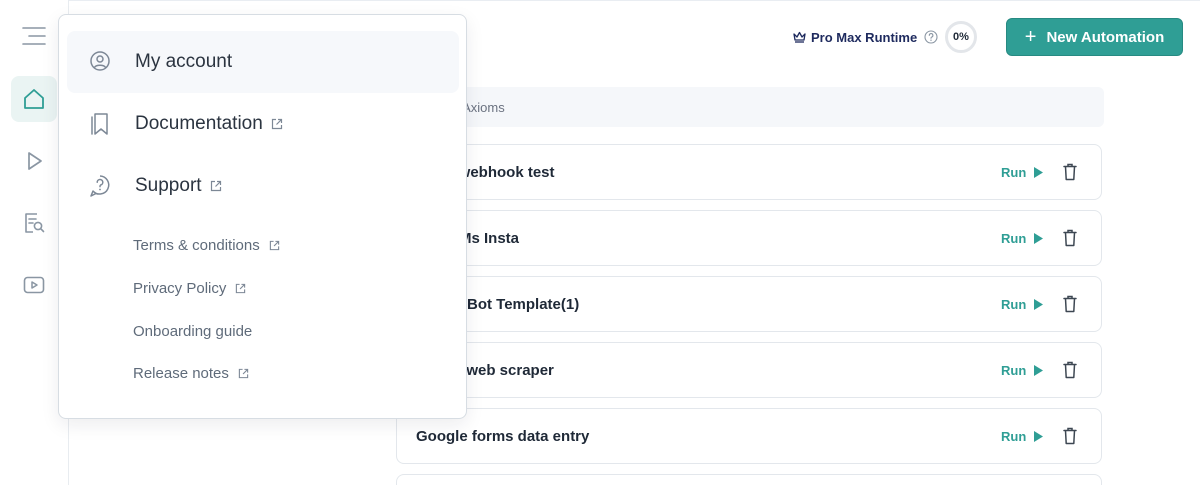 The width and height of the screenshot is (1200, 485). Describe the element at coordinates (799, 37) in the screenshot. I see `crown-icon` at that location.